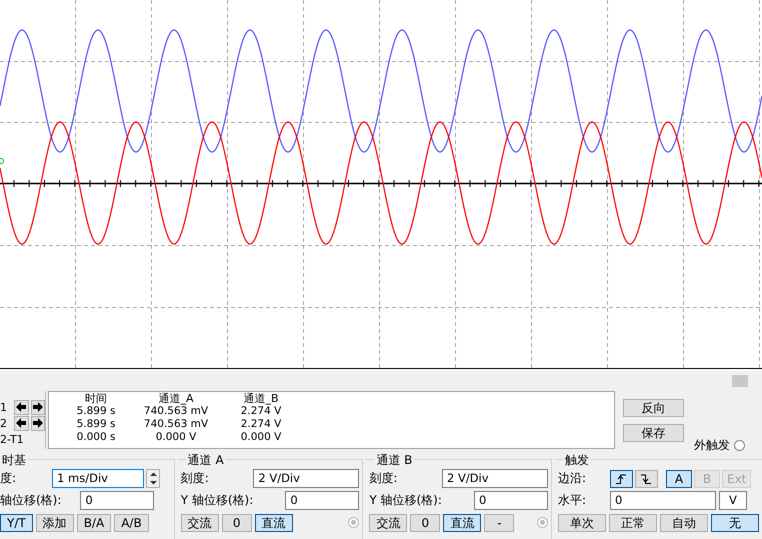  What do you see at coordinates (2, 161) in the screenshot?
I see `trigger-marker-icon` at bounding box center [2, 161].